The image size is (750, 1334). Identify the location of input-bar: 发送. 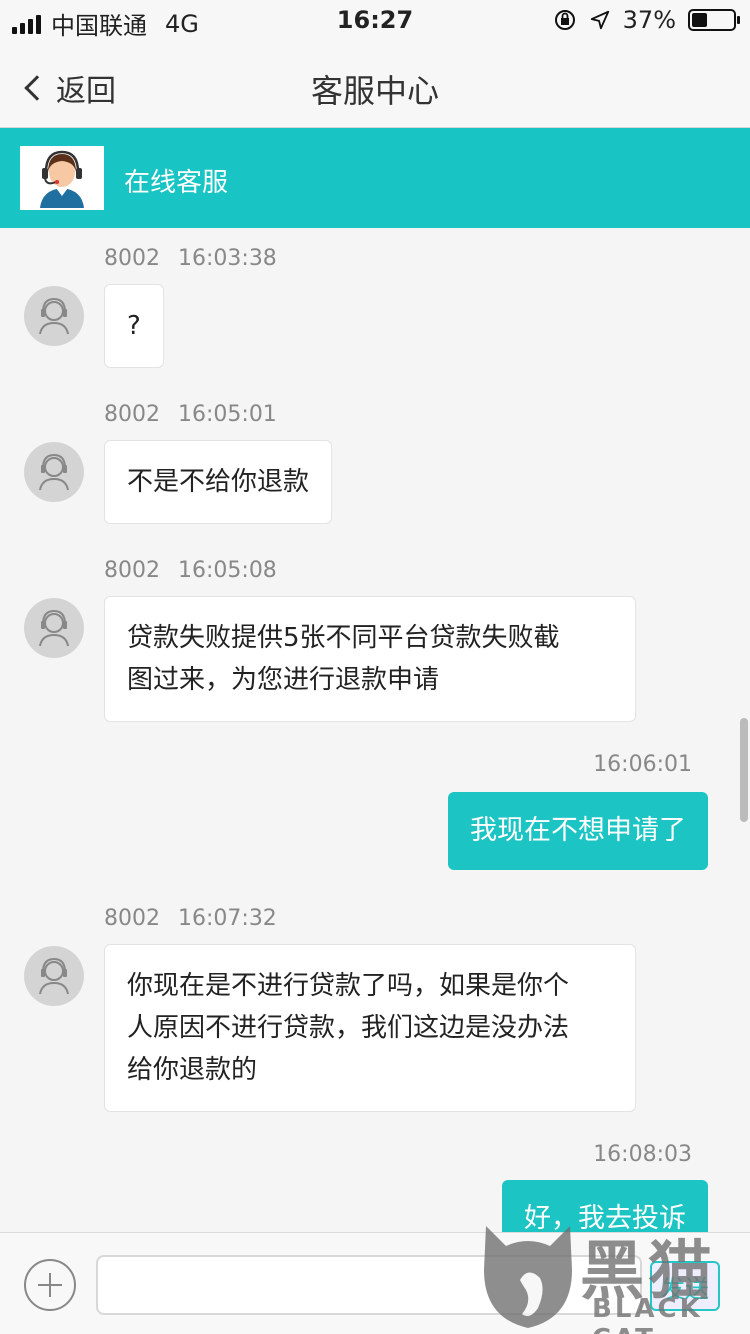
(375, 1283).